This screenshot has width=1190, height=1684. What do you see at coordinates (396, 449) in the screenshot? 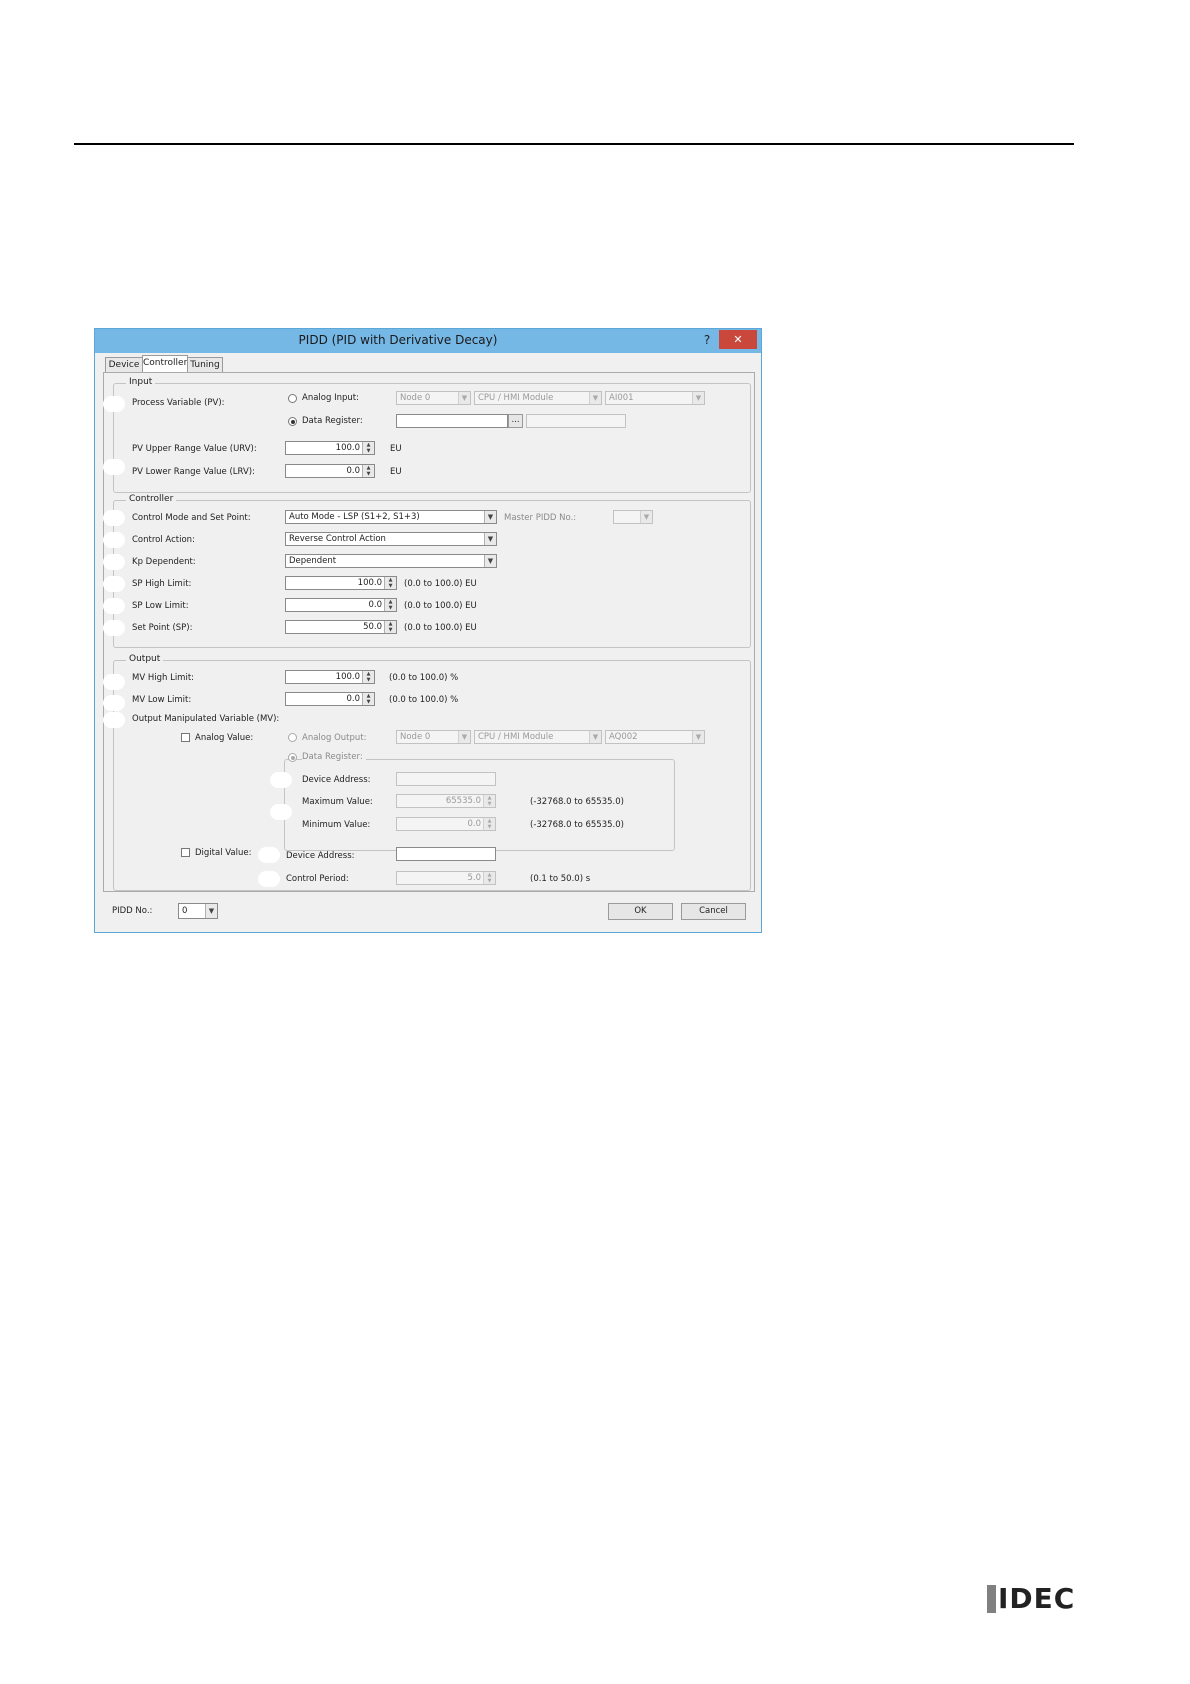
I see `urv-unit: EU` at bounding box center [396, 449].